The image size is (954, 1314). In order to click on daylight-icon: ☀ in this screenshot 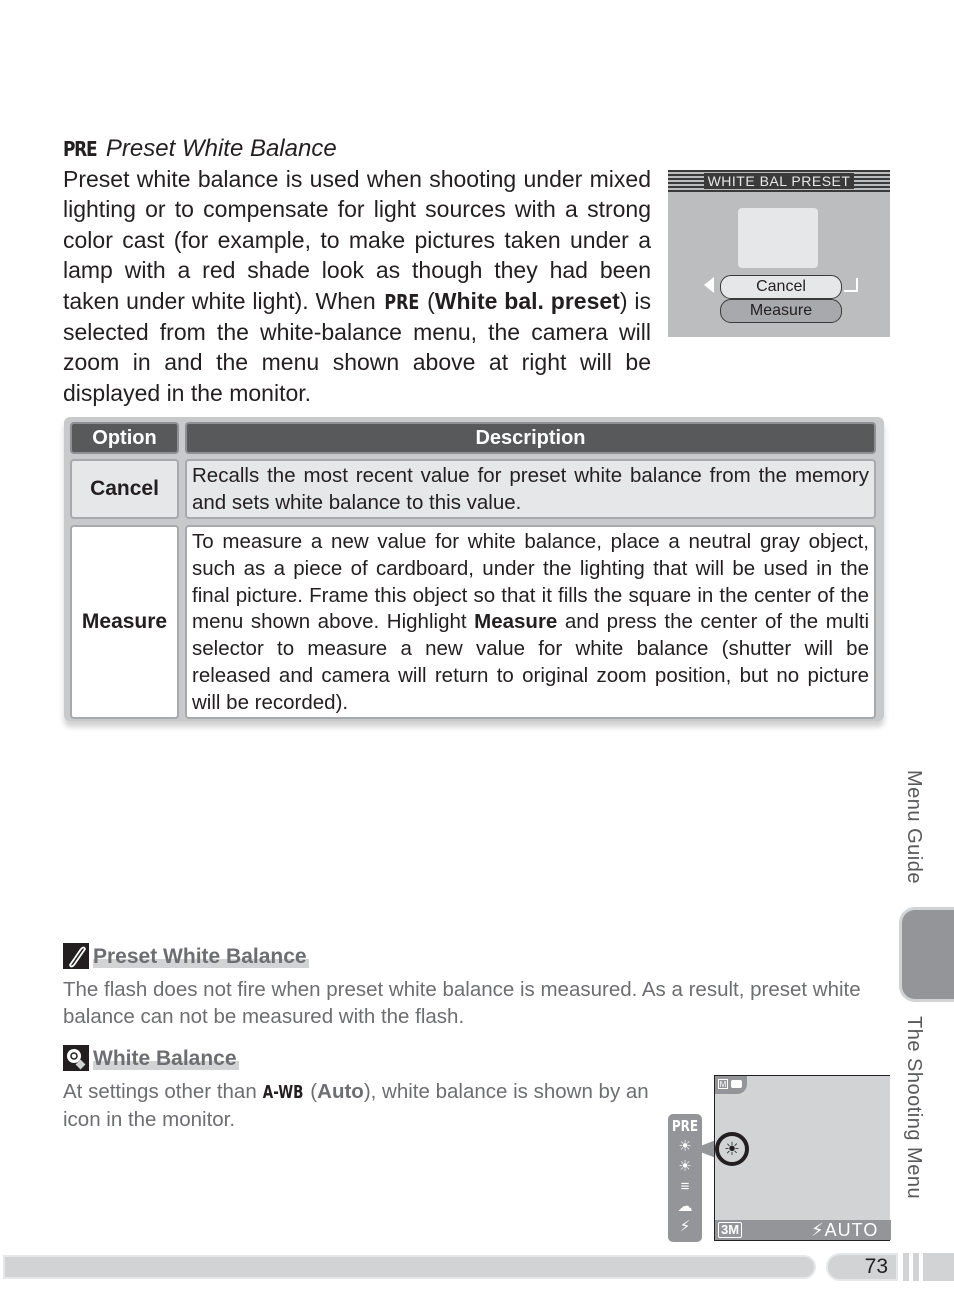, I will do `click(685, 1166)`.